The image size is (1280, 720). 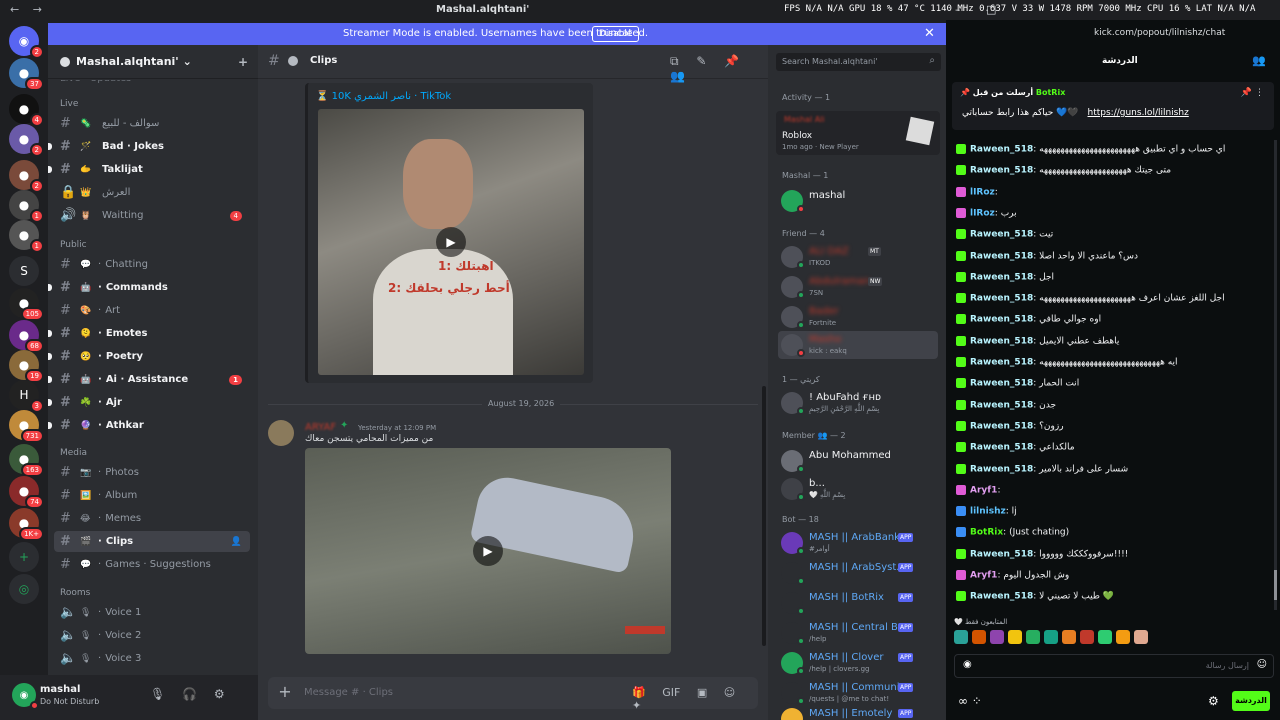 What do you see at coordinates (636, 705) in the screenshot?
I see `apps-icon: ✦` at bounding box center [636, 705].